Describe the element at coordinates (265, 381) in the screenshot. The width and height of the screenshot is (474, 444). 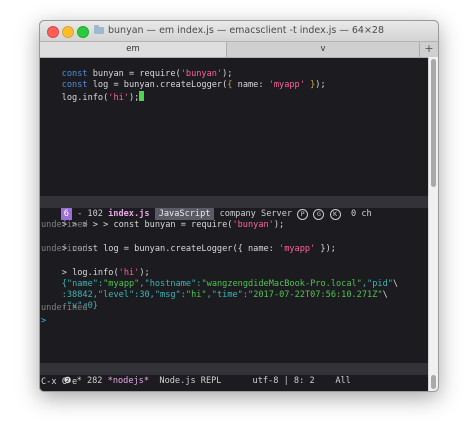
I see `encoding: utf-8` at that location.